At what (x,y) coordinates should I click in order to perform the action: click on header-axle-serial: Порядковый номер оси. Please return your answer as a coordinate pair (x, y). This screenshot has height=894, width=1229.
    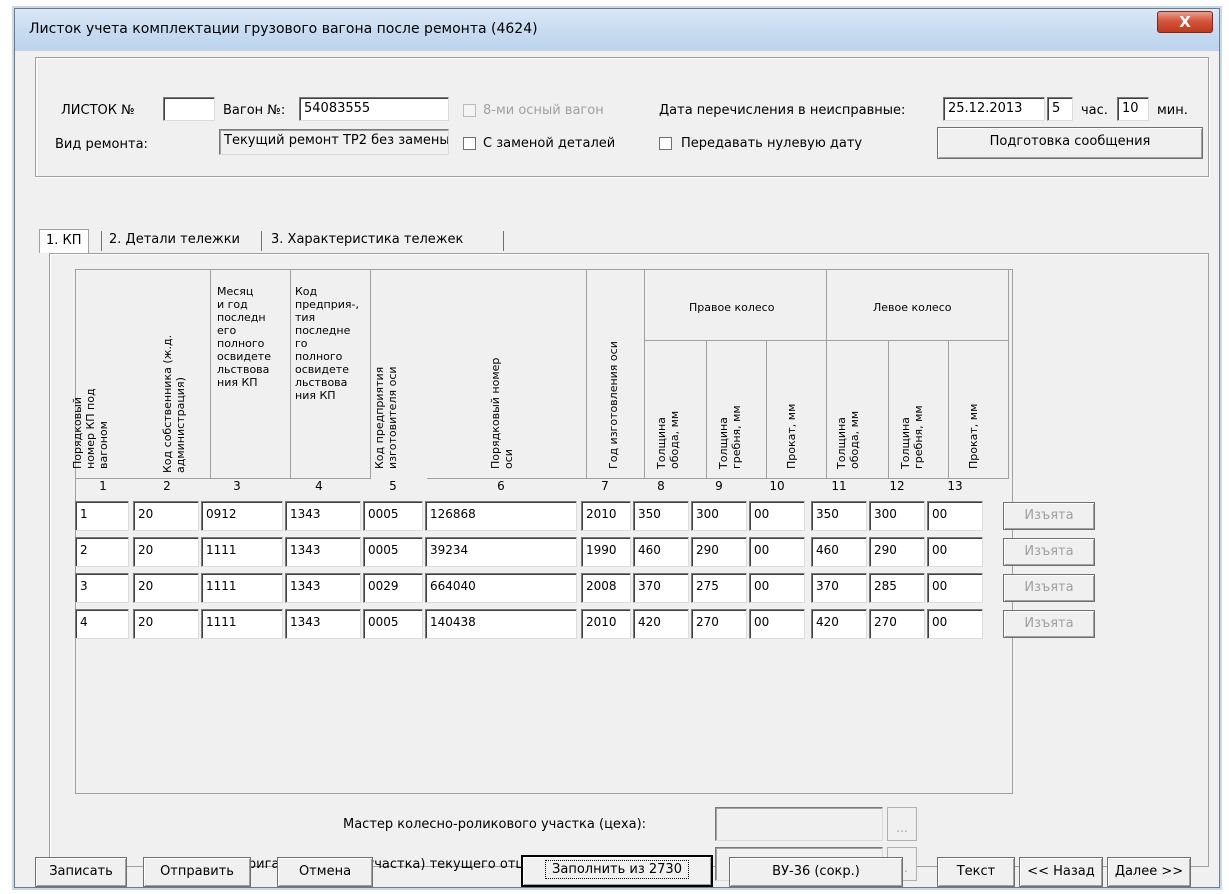
    Looking at the image, I should click on (502, 413).